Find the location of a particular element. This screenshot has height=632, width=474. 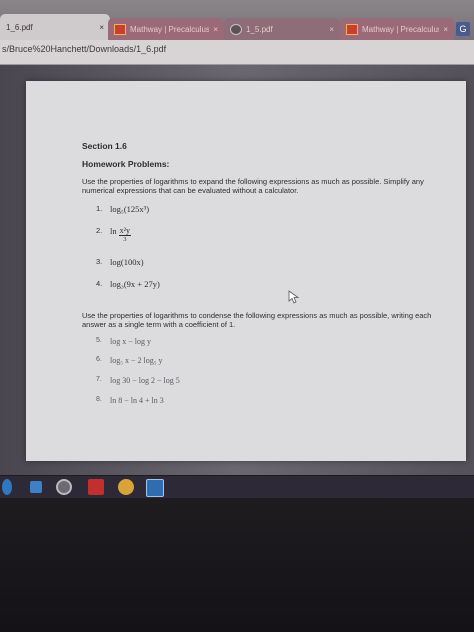

problem-number: 4. is located at coordinates (99, 283).